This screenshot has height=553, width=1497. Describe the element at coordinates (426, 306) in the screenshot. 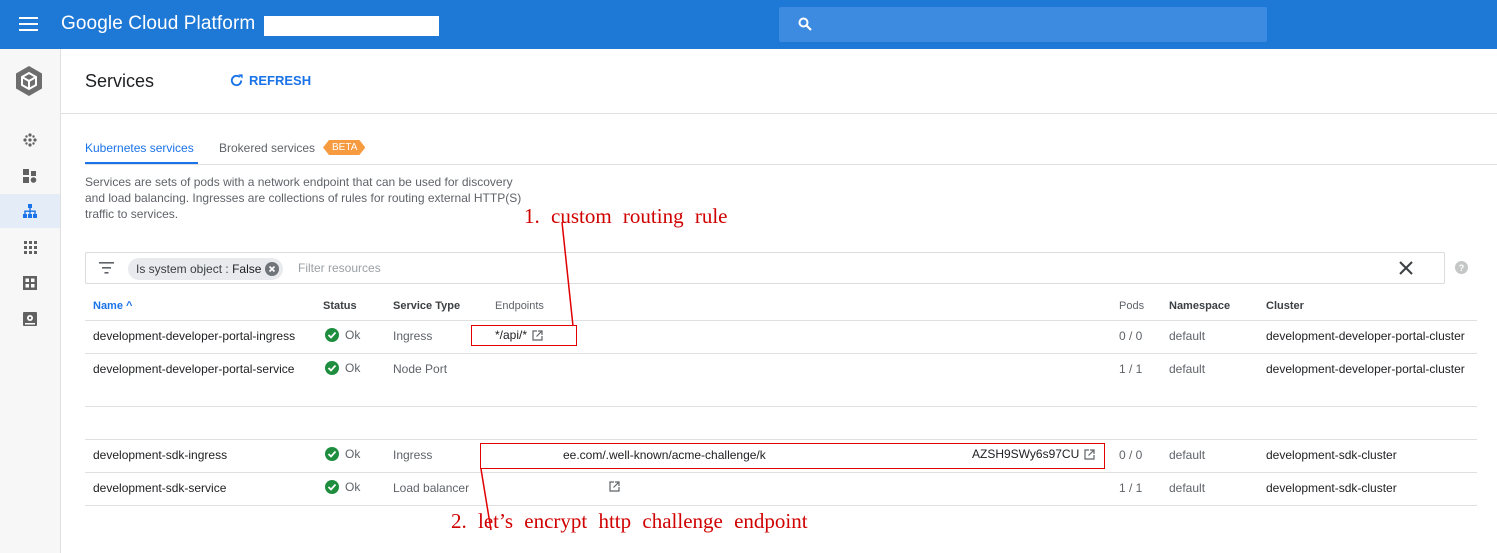

I see `column-header-service-type: Service Type` at that location.